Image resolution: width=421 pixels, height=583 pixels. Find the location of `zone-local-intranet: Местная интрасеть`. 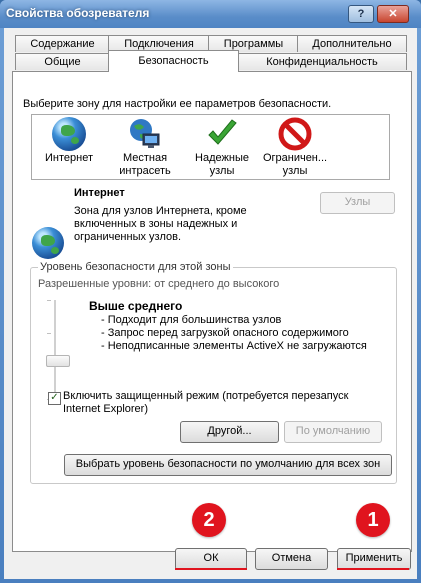

zone-local-intranet: Местная интрасеть is located at coordinates (145, 147).